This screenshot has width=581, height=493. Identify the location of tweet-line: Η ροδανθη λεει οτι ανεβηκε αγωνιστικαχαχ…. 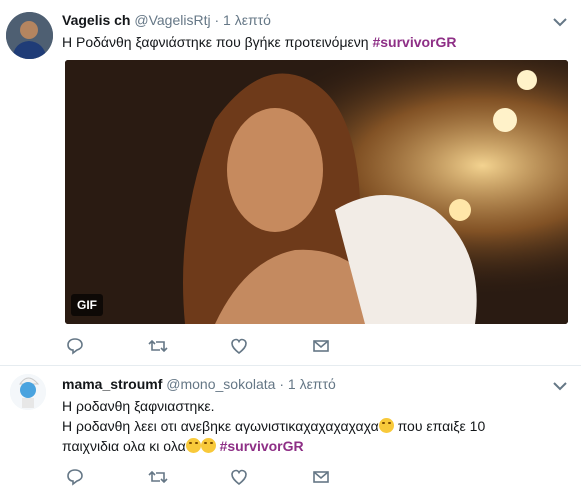
(273, 426).